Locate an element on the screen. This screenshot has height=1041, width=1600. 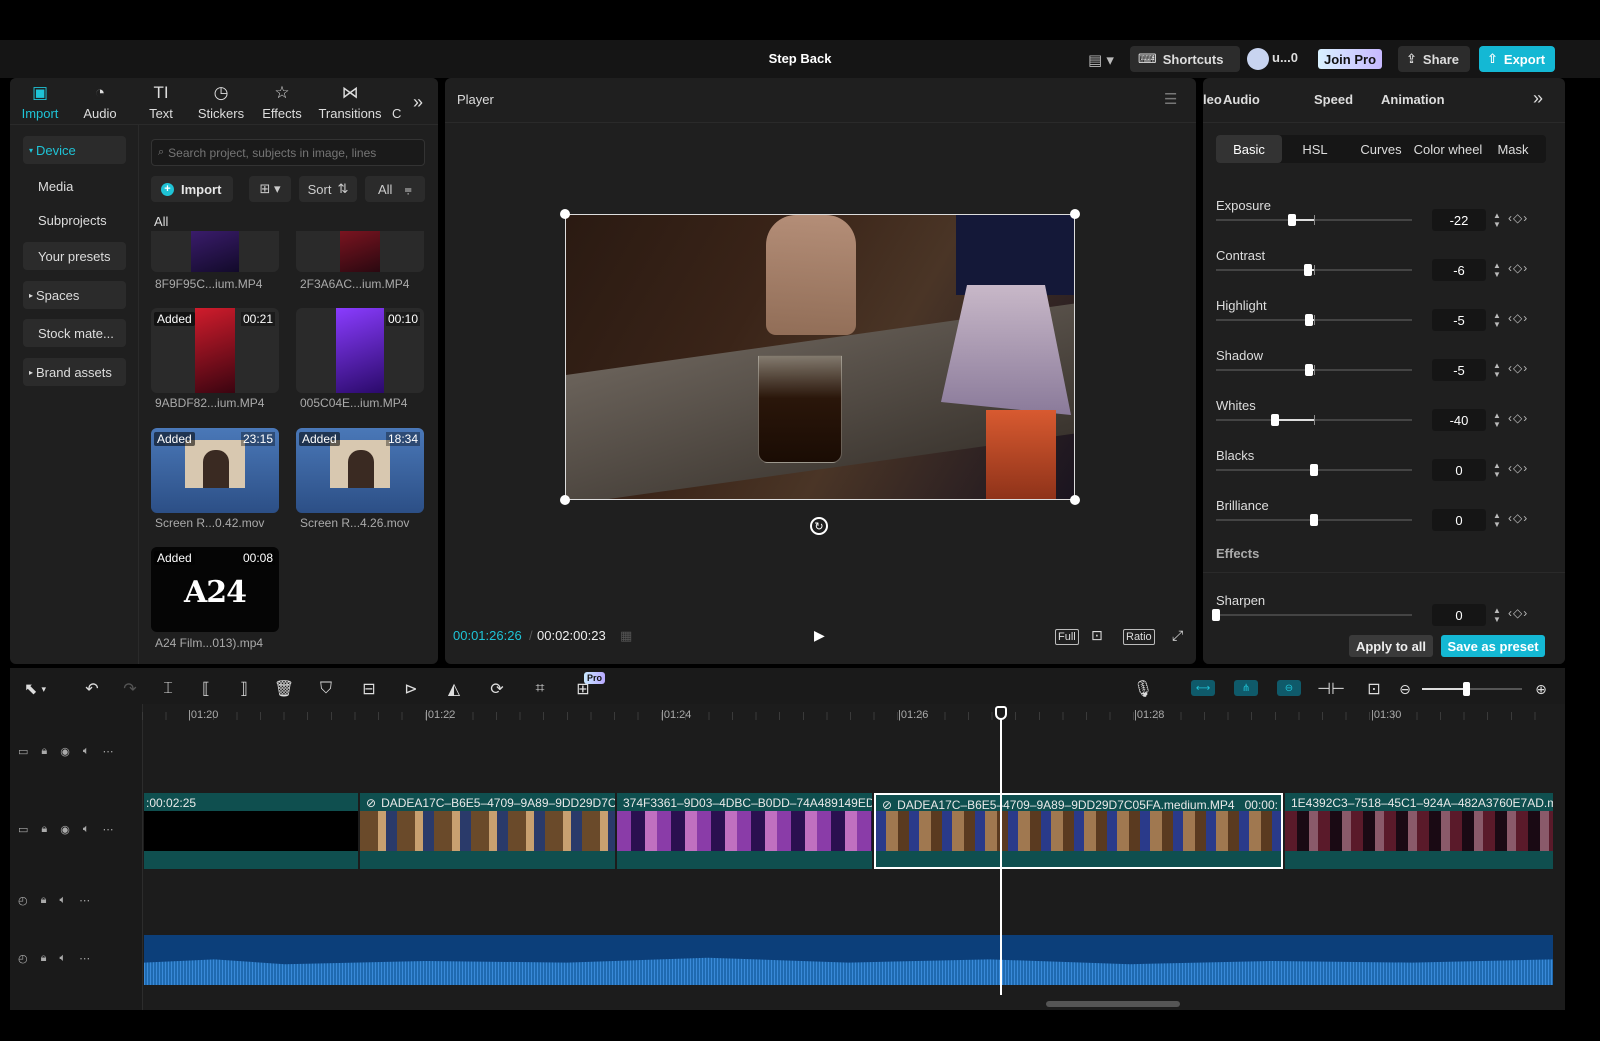
microphone-icon: 🎙︎ is located at coordinates (1143, 689).